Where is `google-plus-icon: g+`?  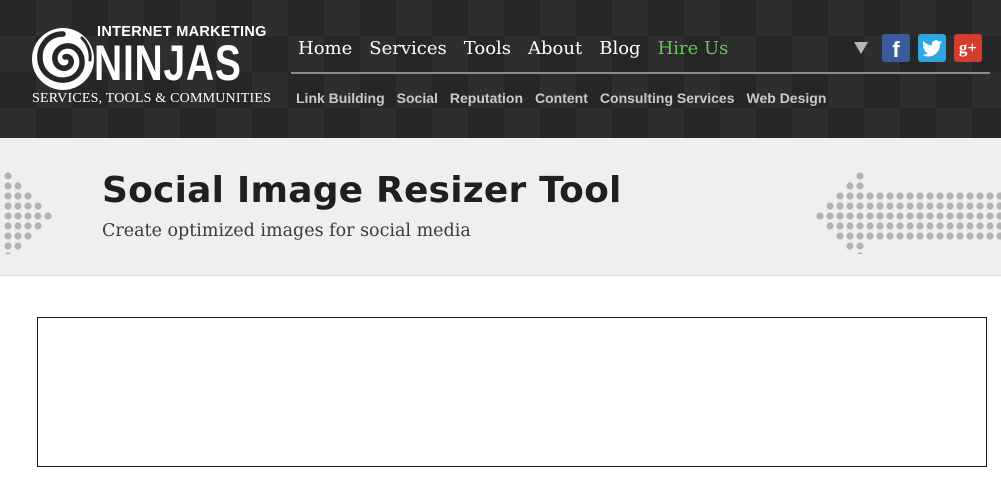 google-plus-icon: g+ is located at coordinates (968, 48).